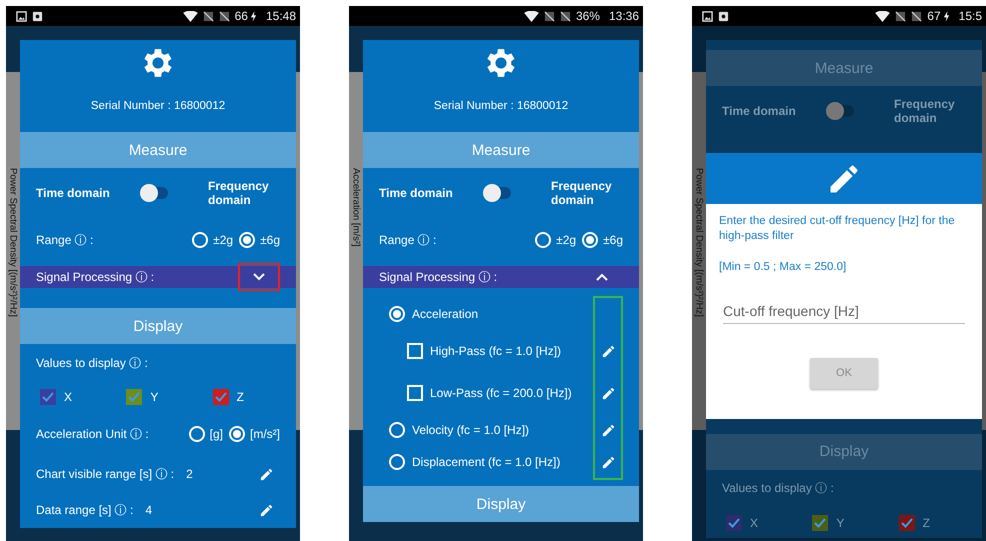  I want to click on radio-option: Acceleration, so click(491, 314).